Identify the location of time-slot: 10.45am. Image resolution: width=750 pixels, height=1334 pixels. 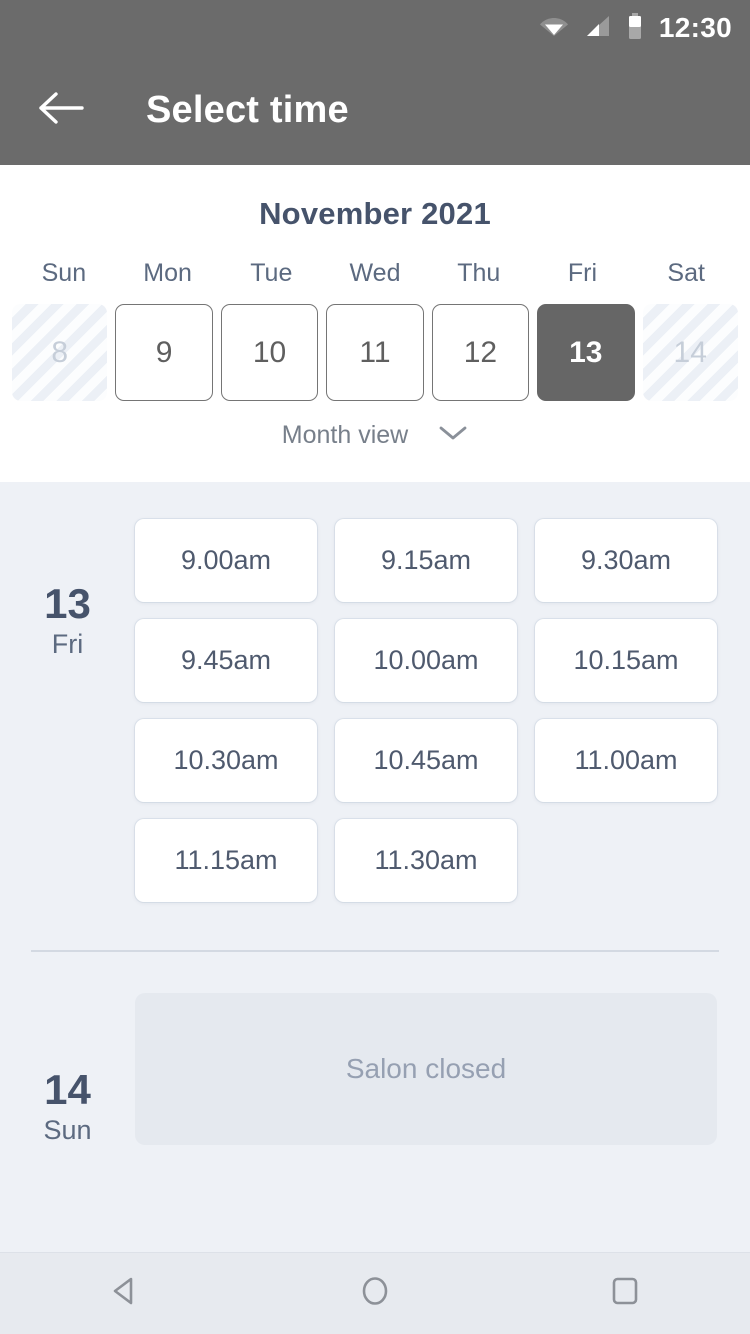
(426, 760).